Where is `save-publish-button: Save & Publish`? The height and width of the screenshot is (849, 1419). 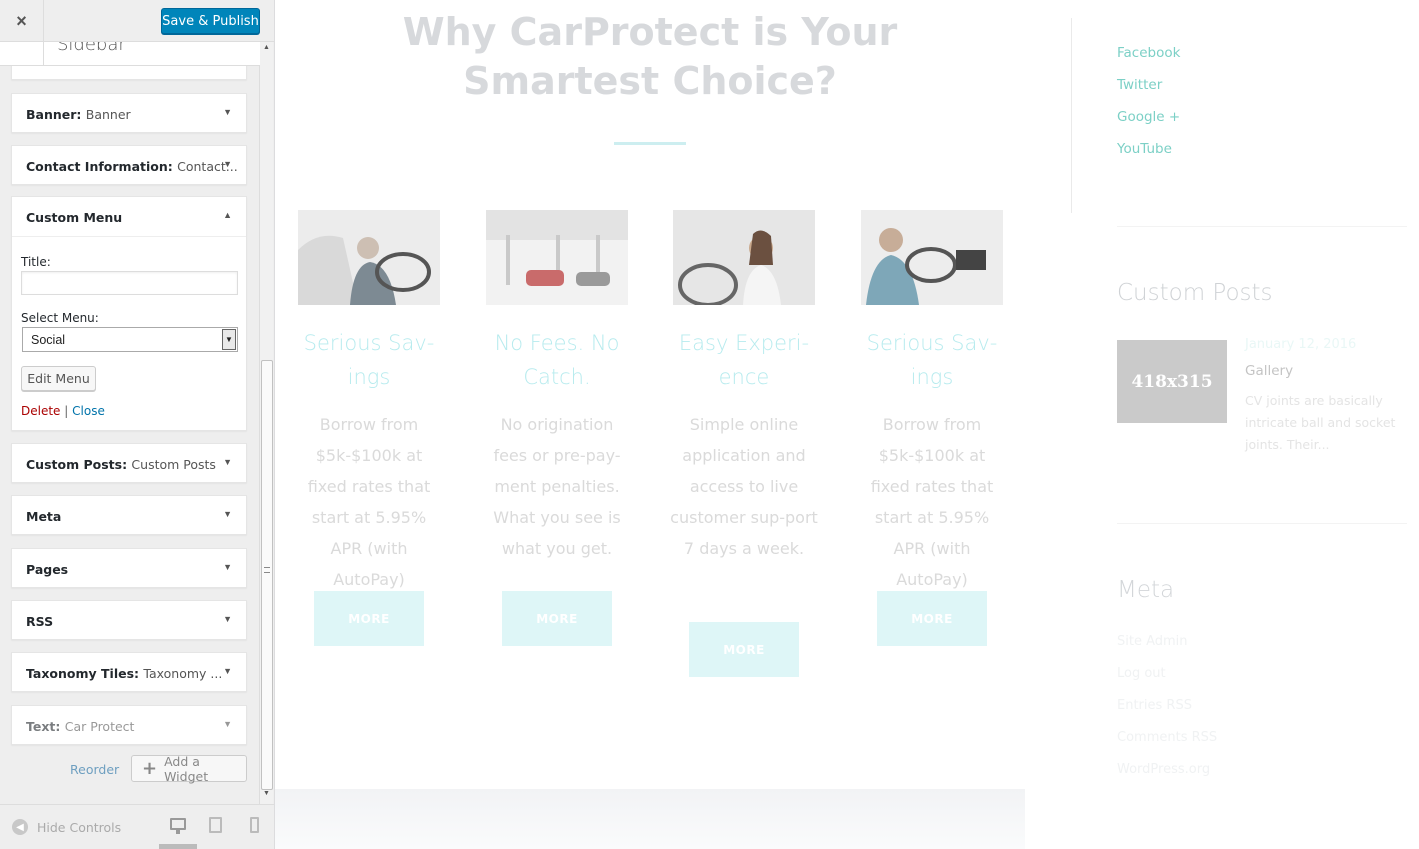
save-publish-button: Save & Publish is located at coordinates (210, 21).